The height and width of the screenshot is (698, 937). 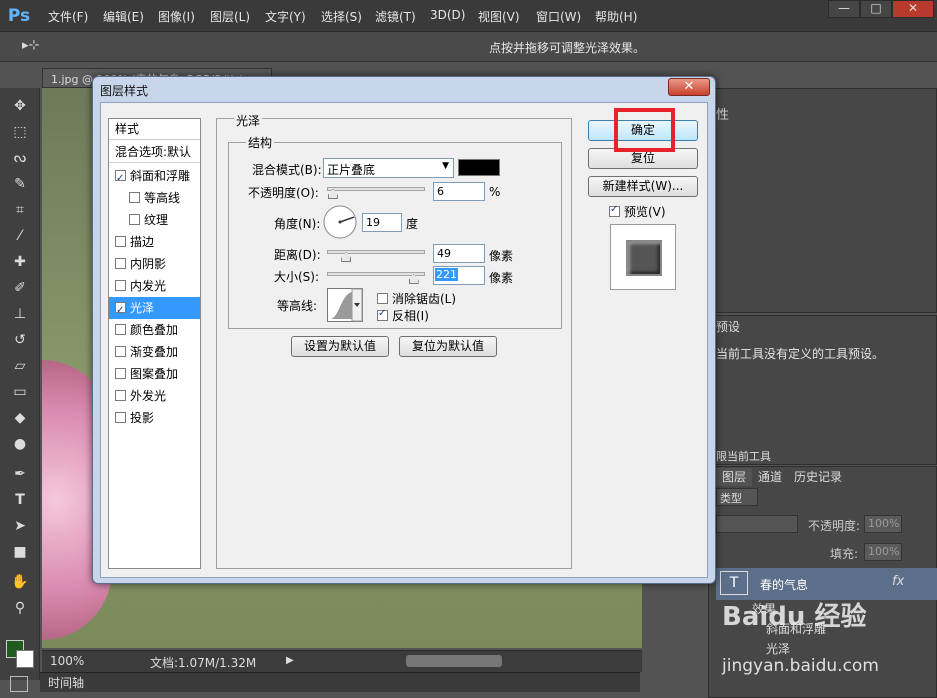 What do you see at coordinates (154, 242) in the screenshot?
I see `style-item: 描边` at bounding box center [154, 242].